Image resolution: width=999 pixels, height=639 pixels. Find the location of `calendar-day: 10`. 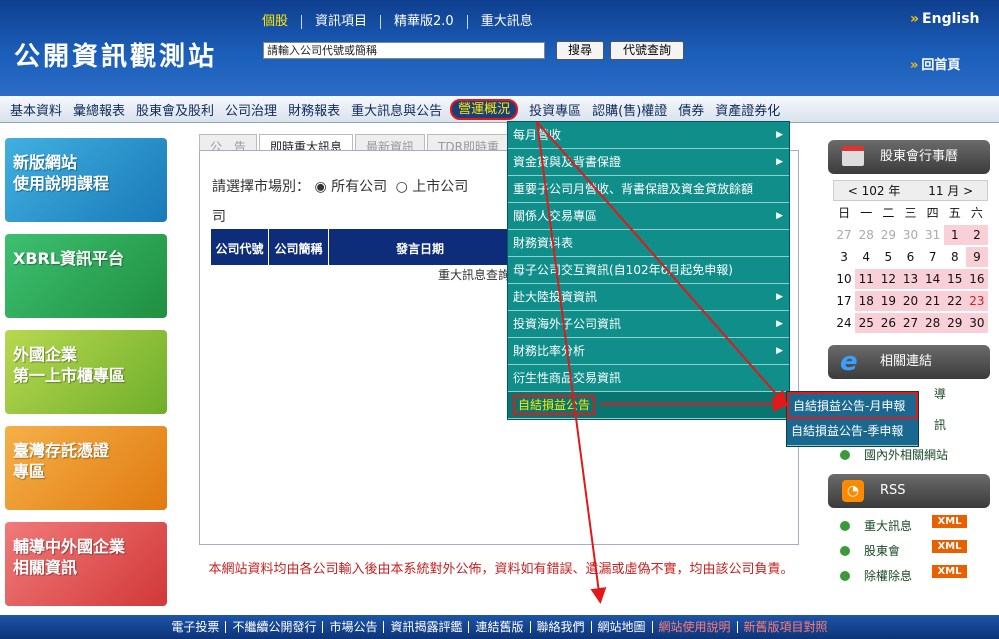

calendar-day: 10 is located at coordinates (844, 279).